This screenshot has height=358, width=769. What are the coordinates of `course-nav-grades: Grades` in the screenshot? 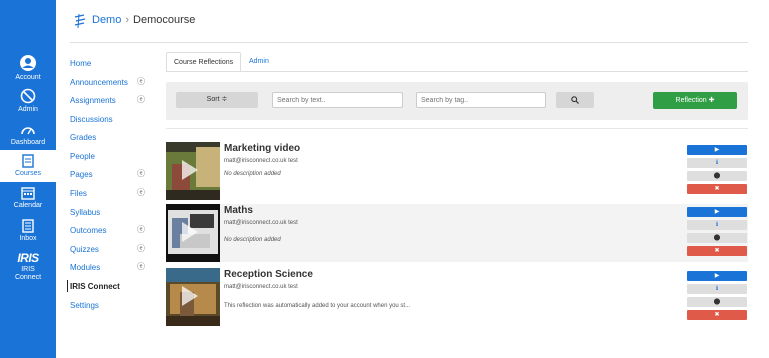 It's located at (83, 137).